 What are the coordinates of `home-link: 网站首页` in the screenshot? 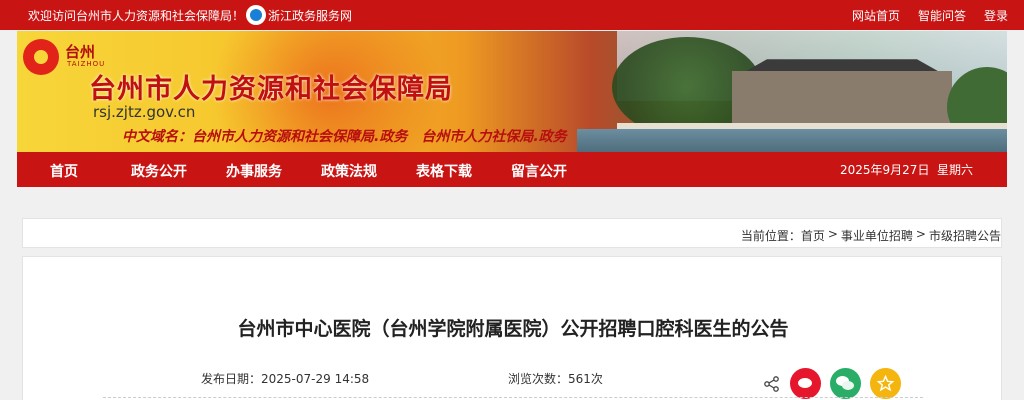 It's located at (876, 15).